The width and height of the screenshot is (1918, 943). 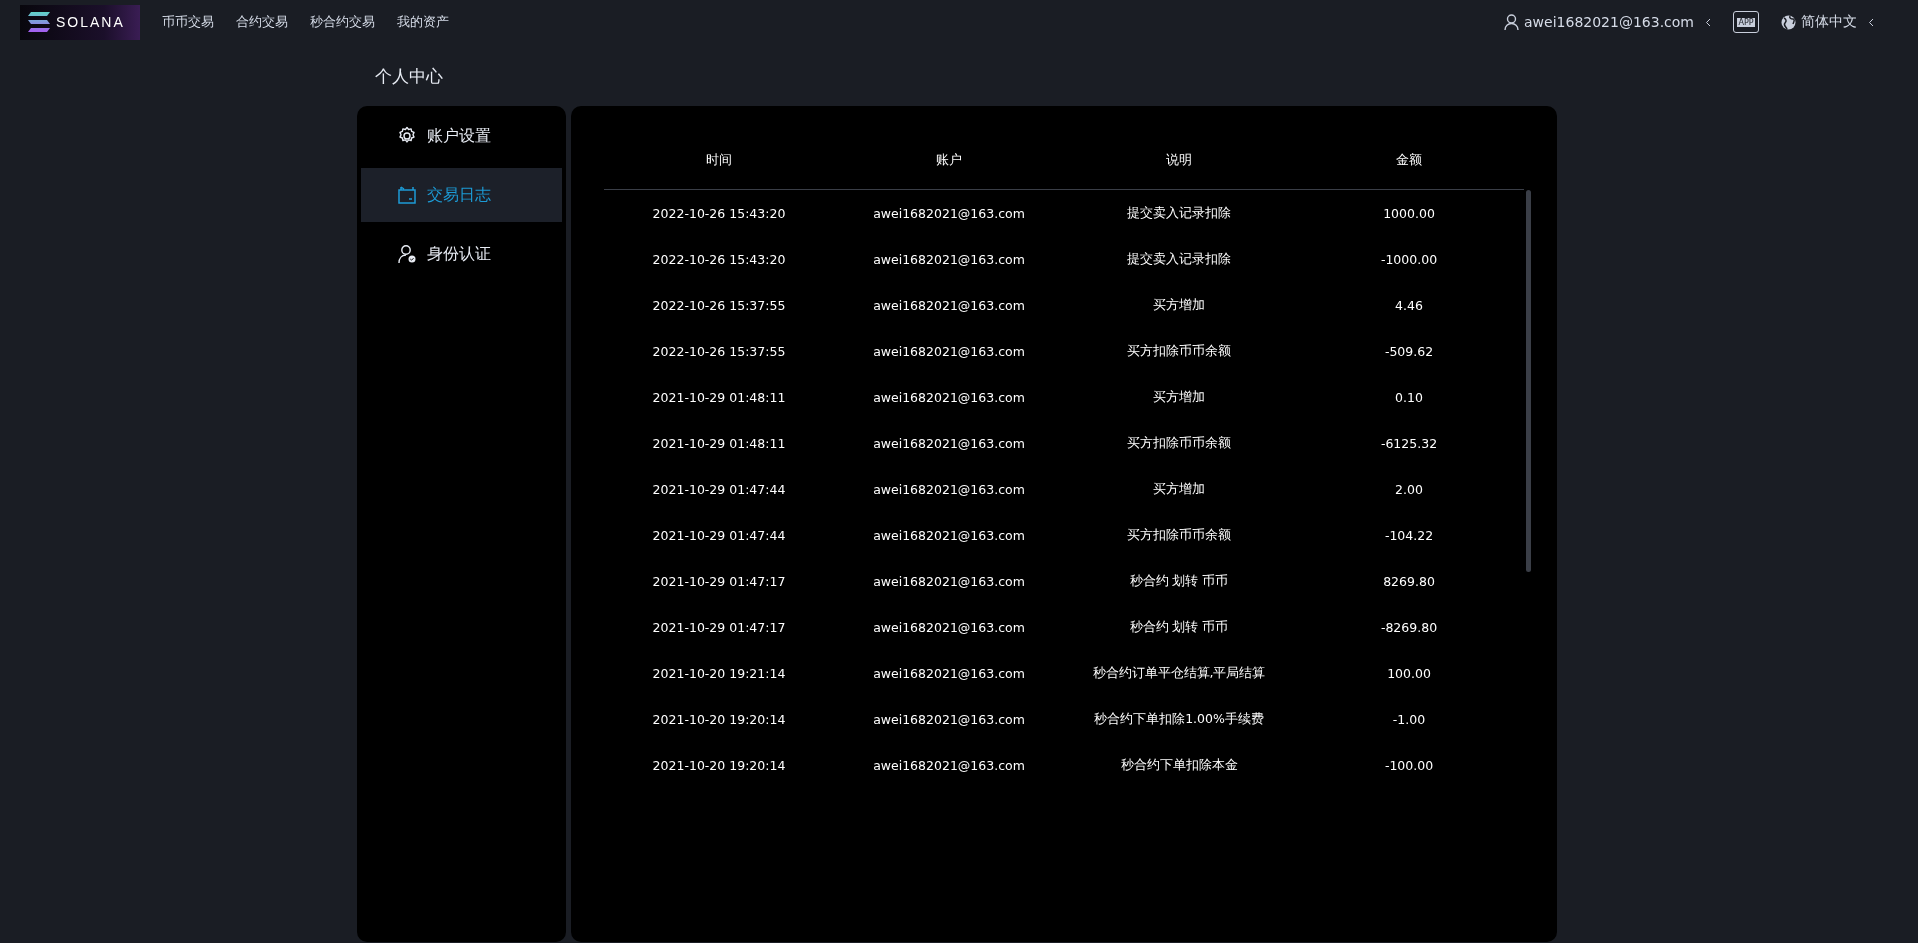 I want to click on nav-link: 秒合约交易, so click(x=342, y=22).